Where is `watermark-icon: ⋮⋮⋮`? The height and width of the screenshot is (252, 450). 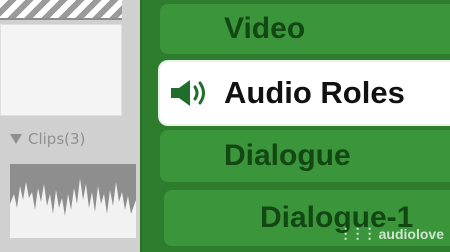
watermark-icon: ⋮⋮⋮ is located at coordinates (357, 233).